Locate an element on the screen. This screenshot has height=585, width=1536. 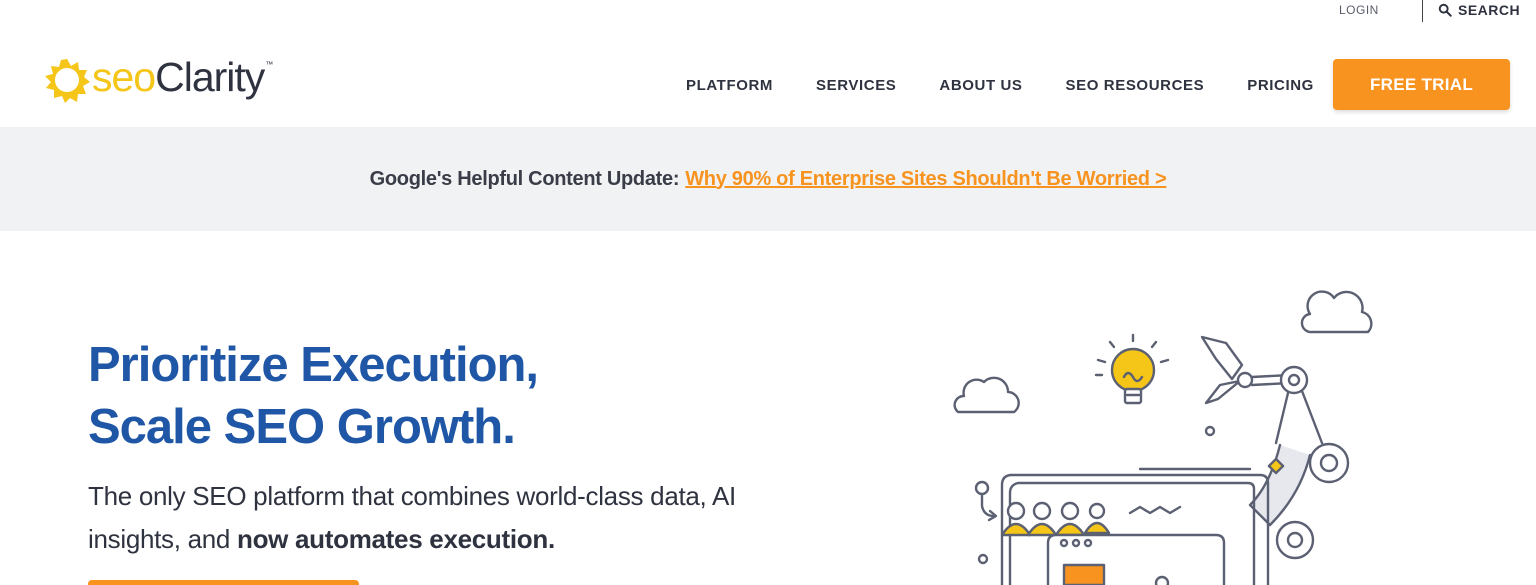
logo-trademark: ™ is located at coordinates (269, 64).